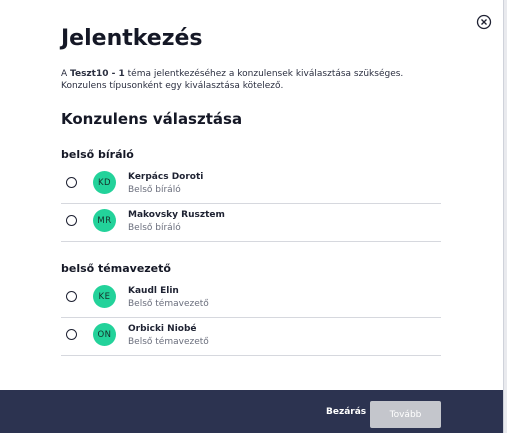  What do you see at coordinates (104, 182) in the screenshot?
I see `avatar: KD` at bounding box center [104, 182].